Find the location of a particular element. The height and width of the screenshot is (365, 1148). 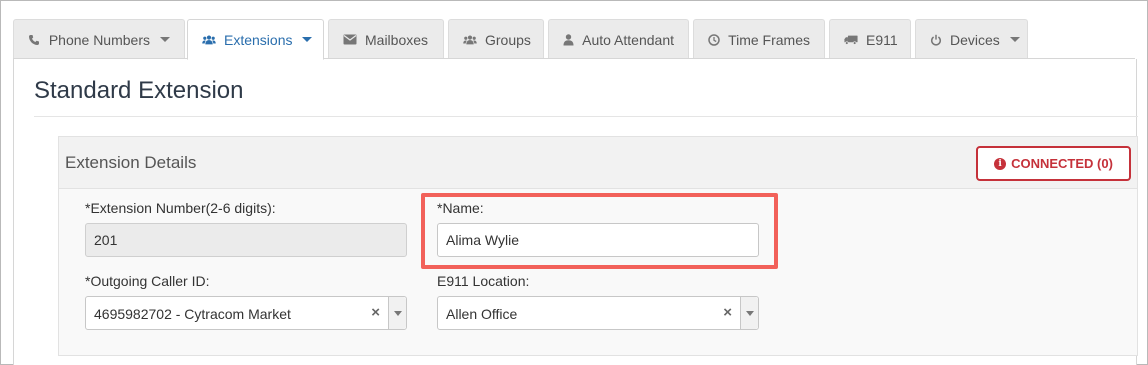

outgoing-caller-id-label: *Outgoing Caller ID: is located at coordinates (147, 281).